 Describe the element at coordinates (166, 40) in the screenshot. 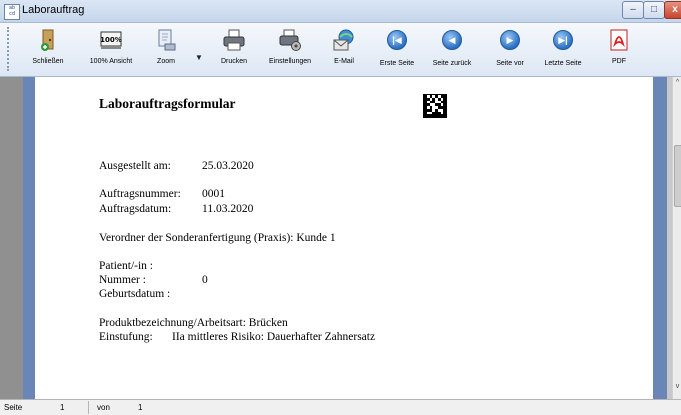

I see `zoom-icon` at that location.